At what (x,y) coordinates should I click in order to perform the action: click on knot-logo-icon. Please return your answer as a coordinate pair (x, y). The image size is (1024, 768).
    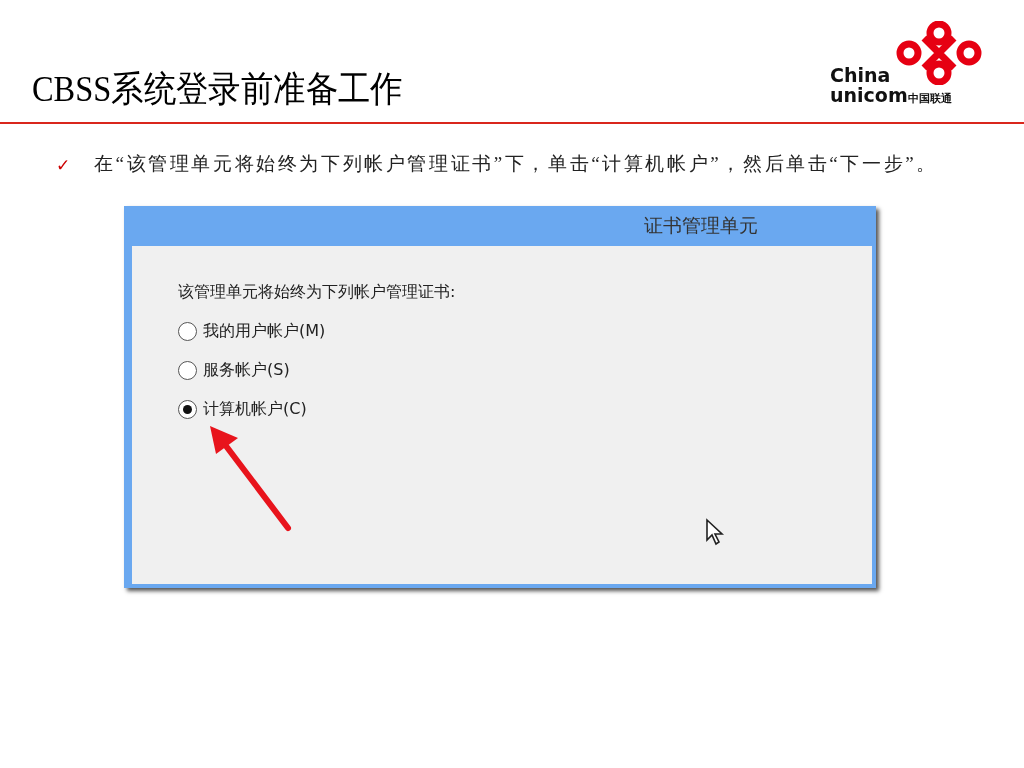
    Looking at the image, I should click on (939, 53).